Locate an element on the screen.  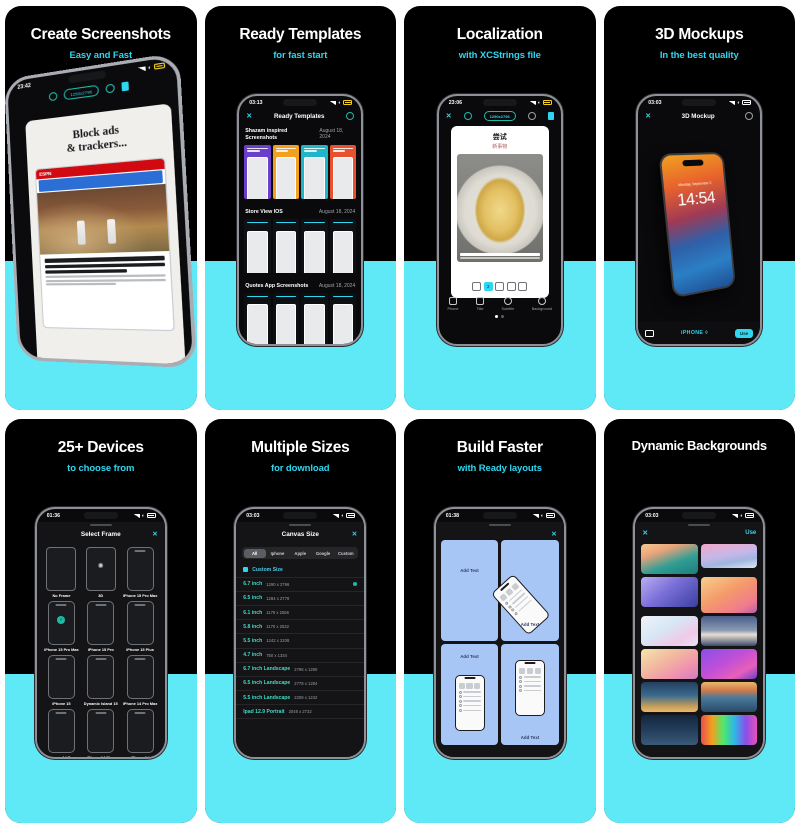
add-page-button: + is located at coordinates (523, 286).